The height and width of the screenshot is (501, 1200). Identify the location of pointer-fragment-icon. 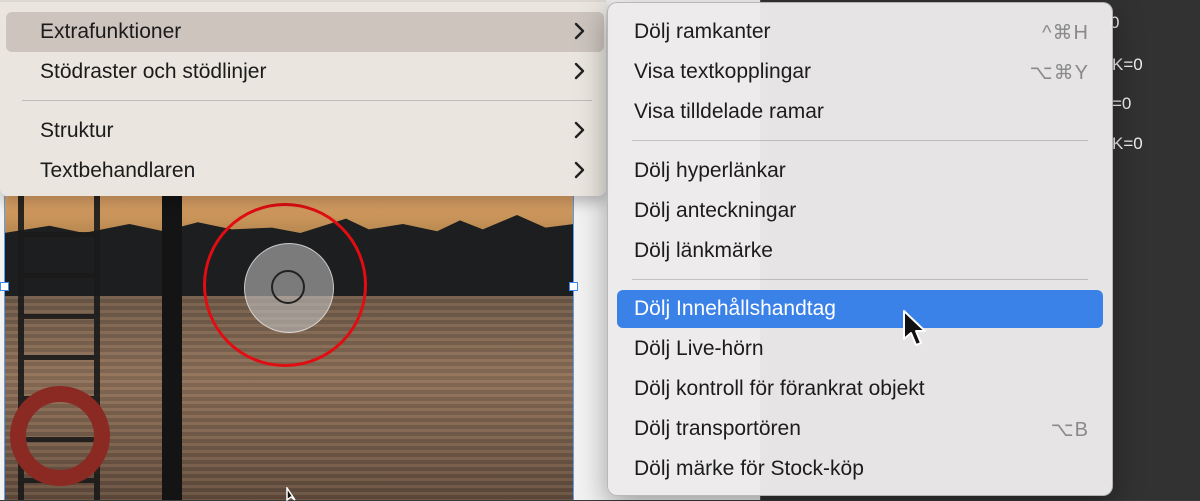
(291, 494).